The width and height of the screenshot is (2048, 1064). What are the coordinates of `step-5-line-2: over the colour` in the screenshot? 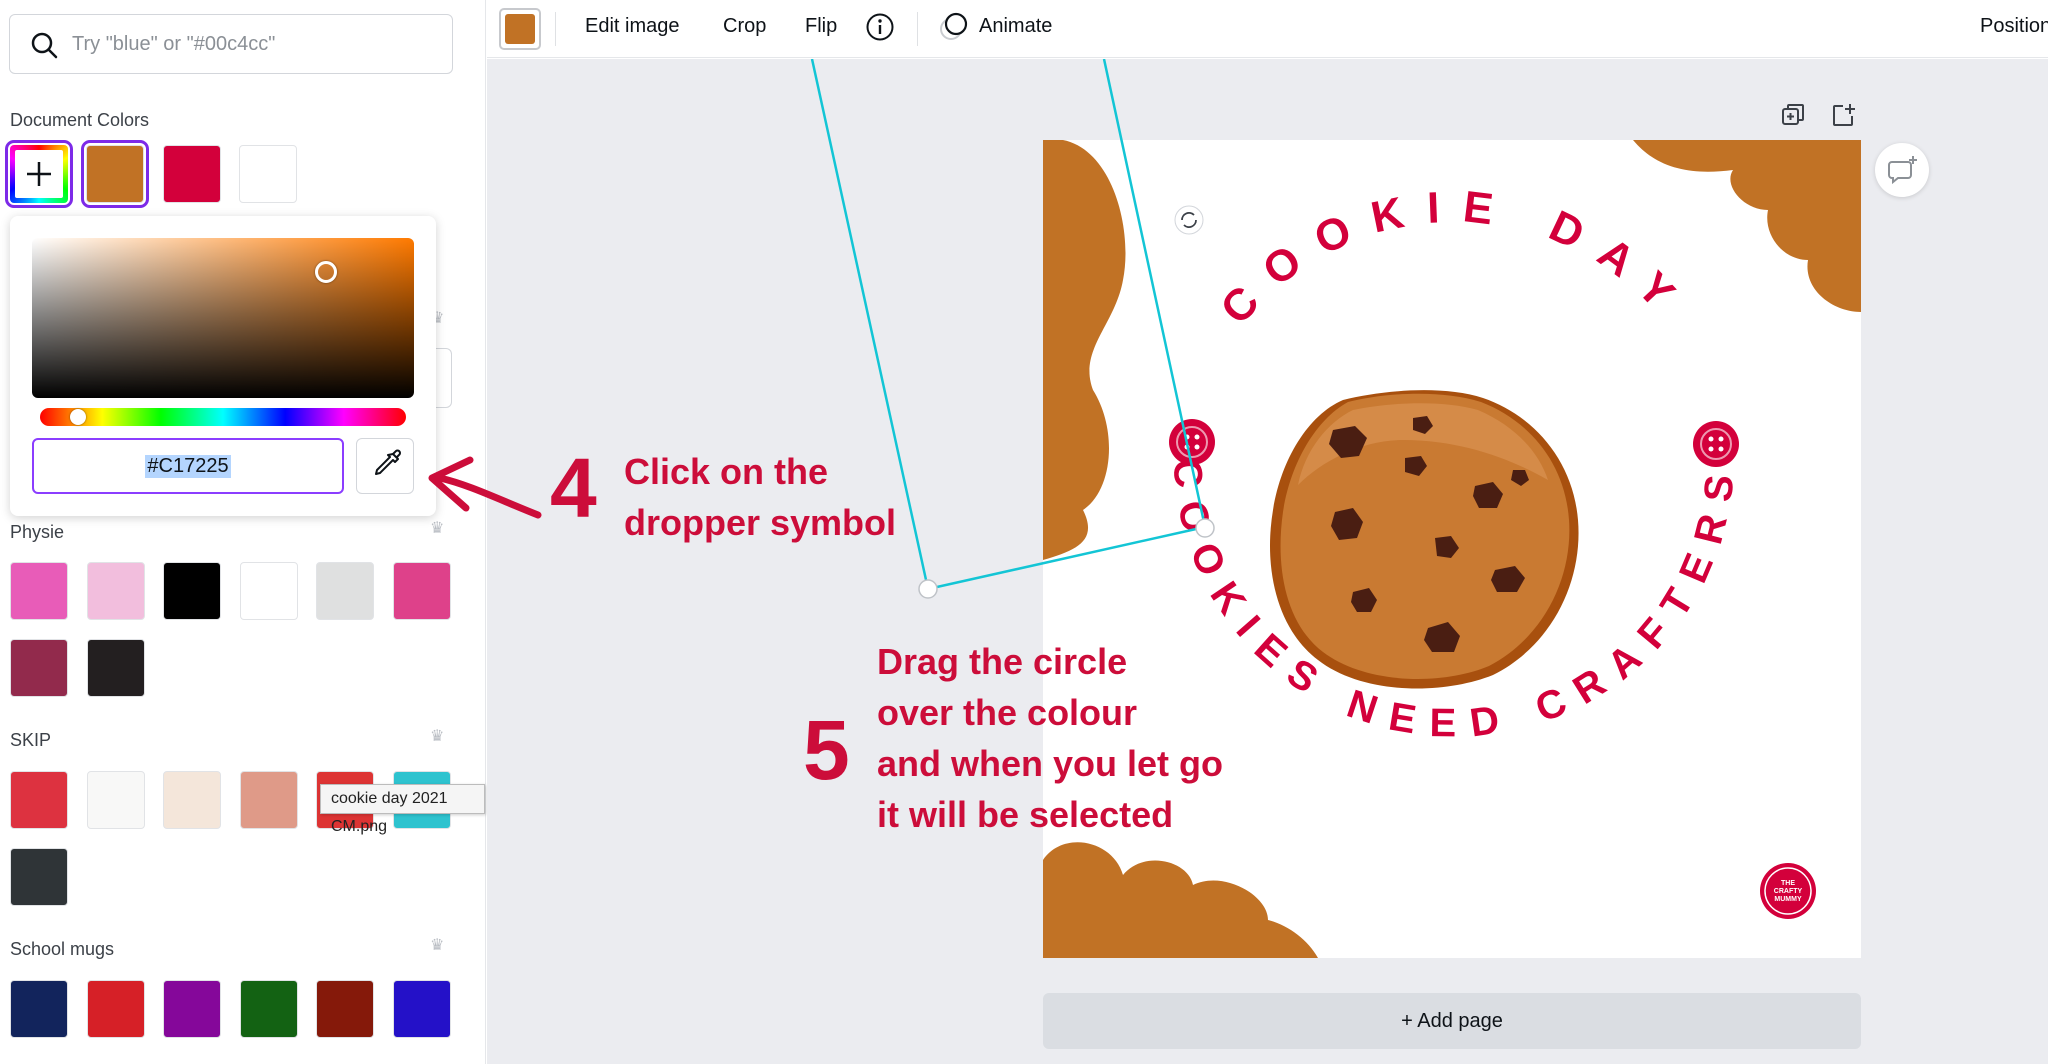 It's located at (1007, 712).